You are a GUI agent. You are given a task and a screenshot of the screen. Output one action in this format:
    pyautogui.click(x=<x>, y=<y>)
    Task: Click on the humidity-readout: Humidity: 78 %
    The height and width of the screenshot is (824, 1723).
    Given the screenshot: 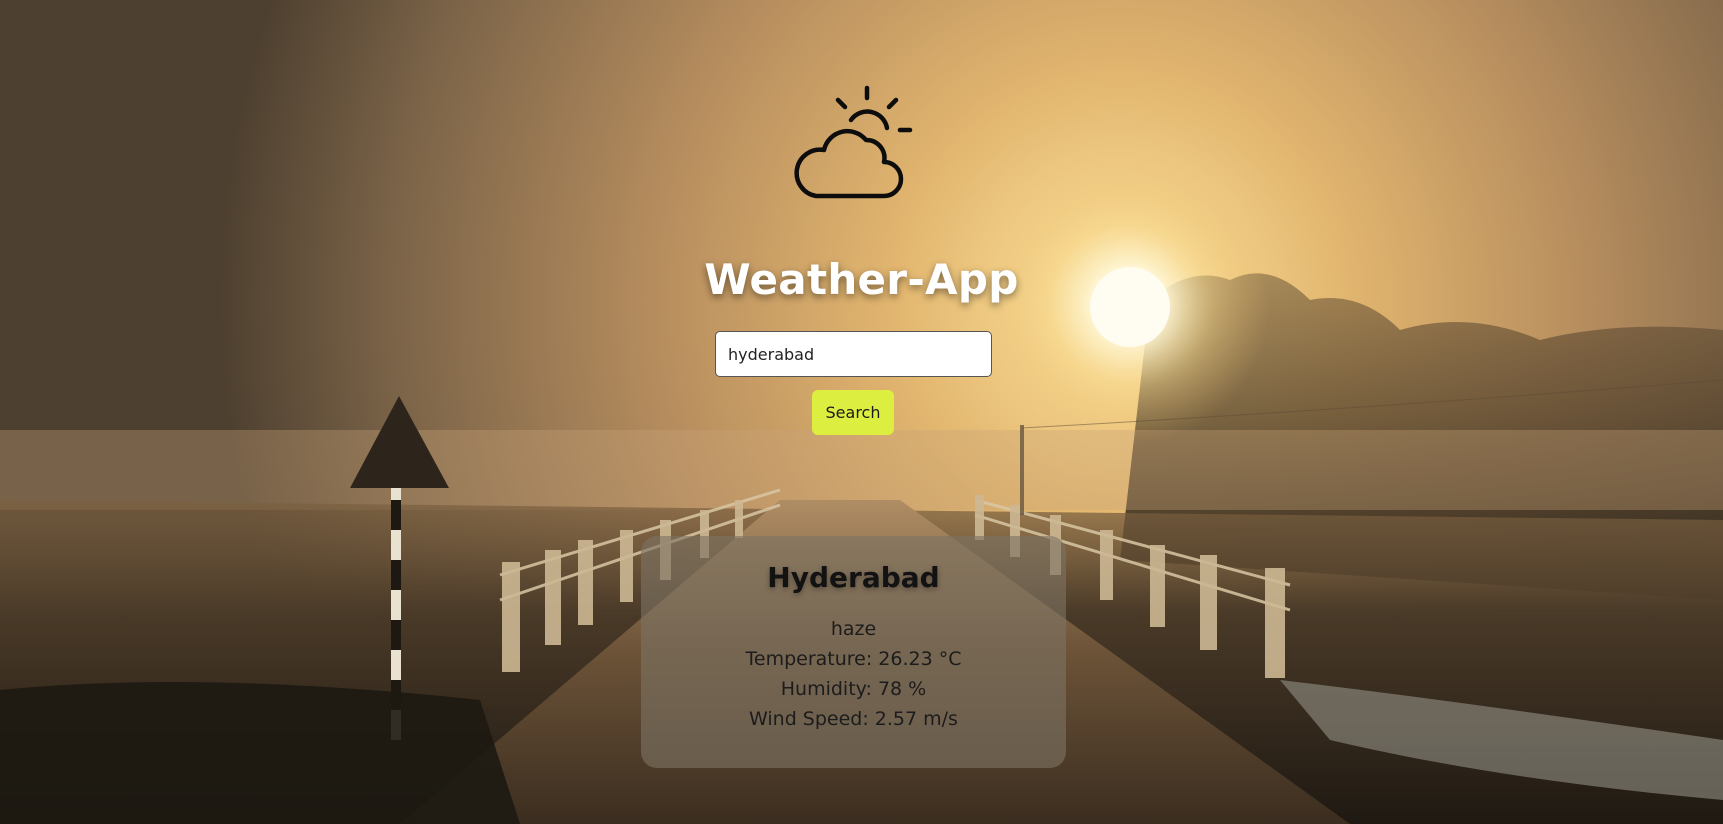 What is the action you would take?
    pyautogui.click(x=853, y=689)
    